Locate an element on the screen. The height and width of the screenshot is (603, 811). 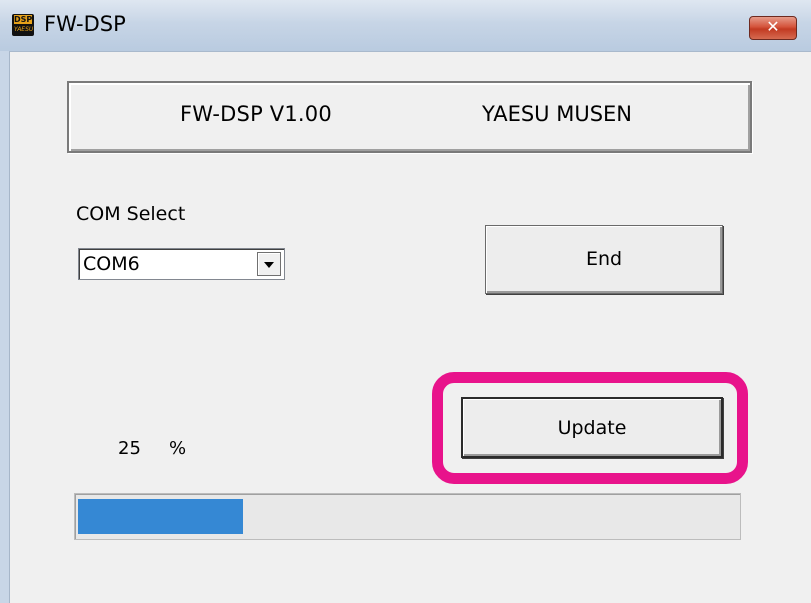
progress-bar is located at coordinates (407, 516).